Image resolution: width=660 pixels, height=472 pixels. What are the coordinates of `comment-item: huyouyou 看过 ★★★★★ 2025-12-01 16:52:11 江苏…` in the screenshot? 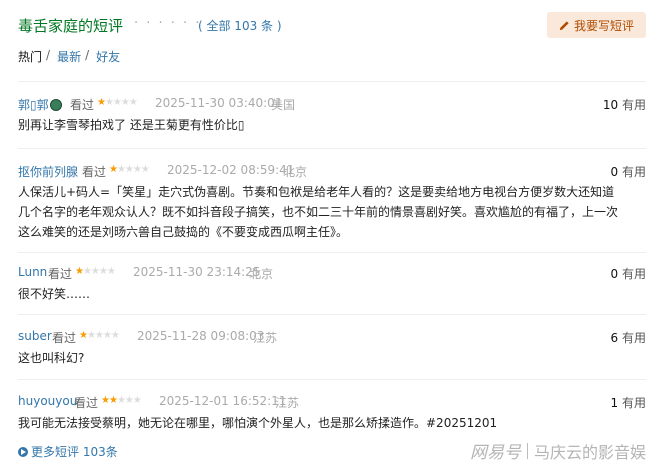 It's located at (332, 406).